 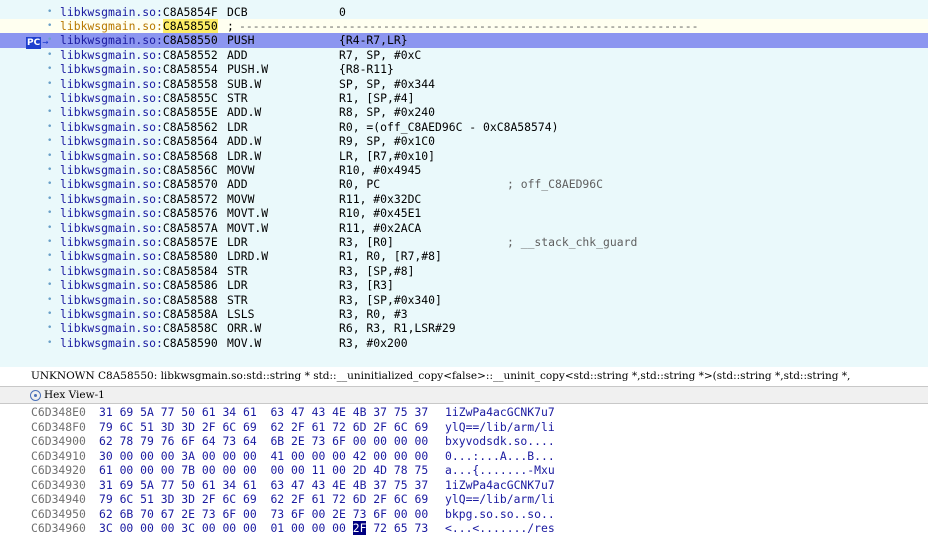 I want to click on line-address: libkwsgmain.so:C8A5855E, so click(x=139, y=112).